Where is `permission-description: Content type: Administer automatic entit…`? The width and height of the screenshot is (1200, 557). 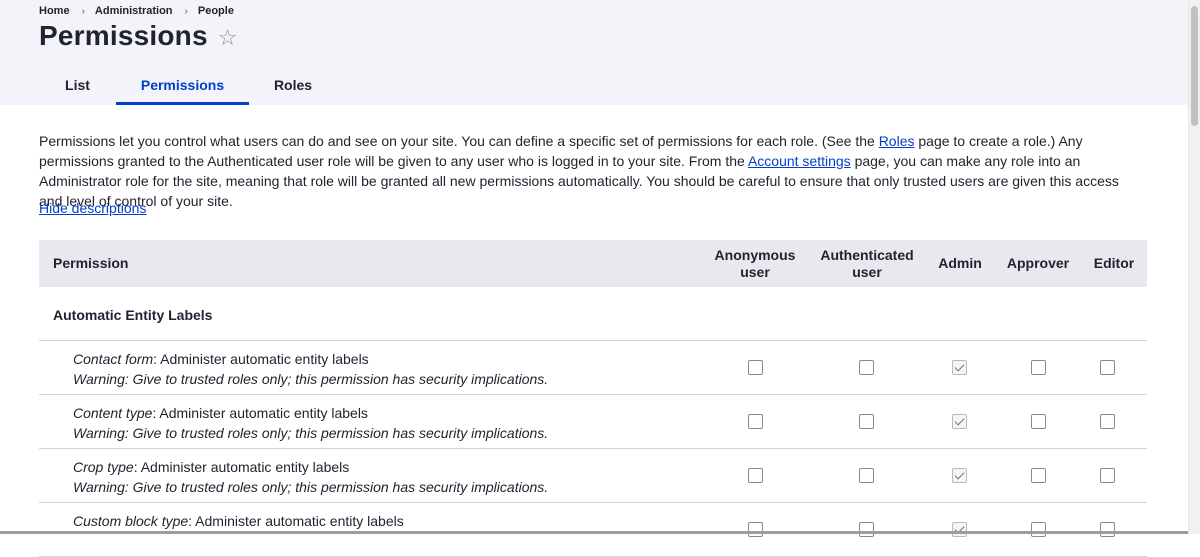 permission-description: Content type: Administer automatic entit… is located at coordinates (310, 423).